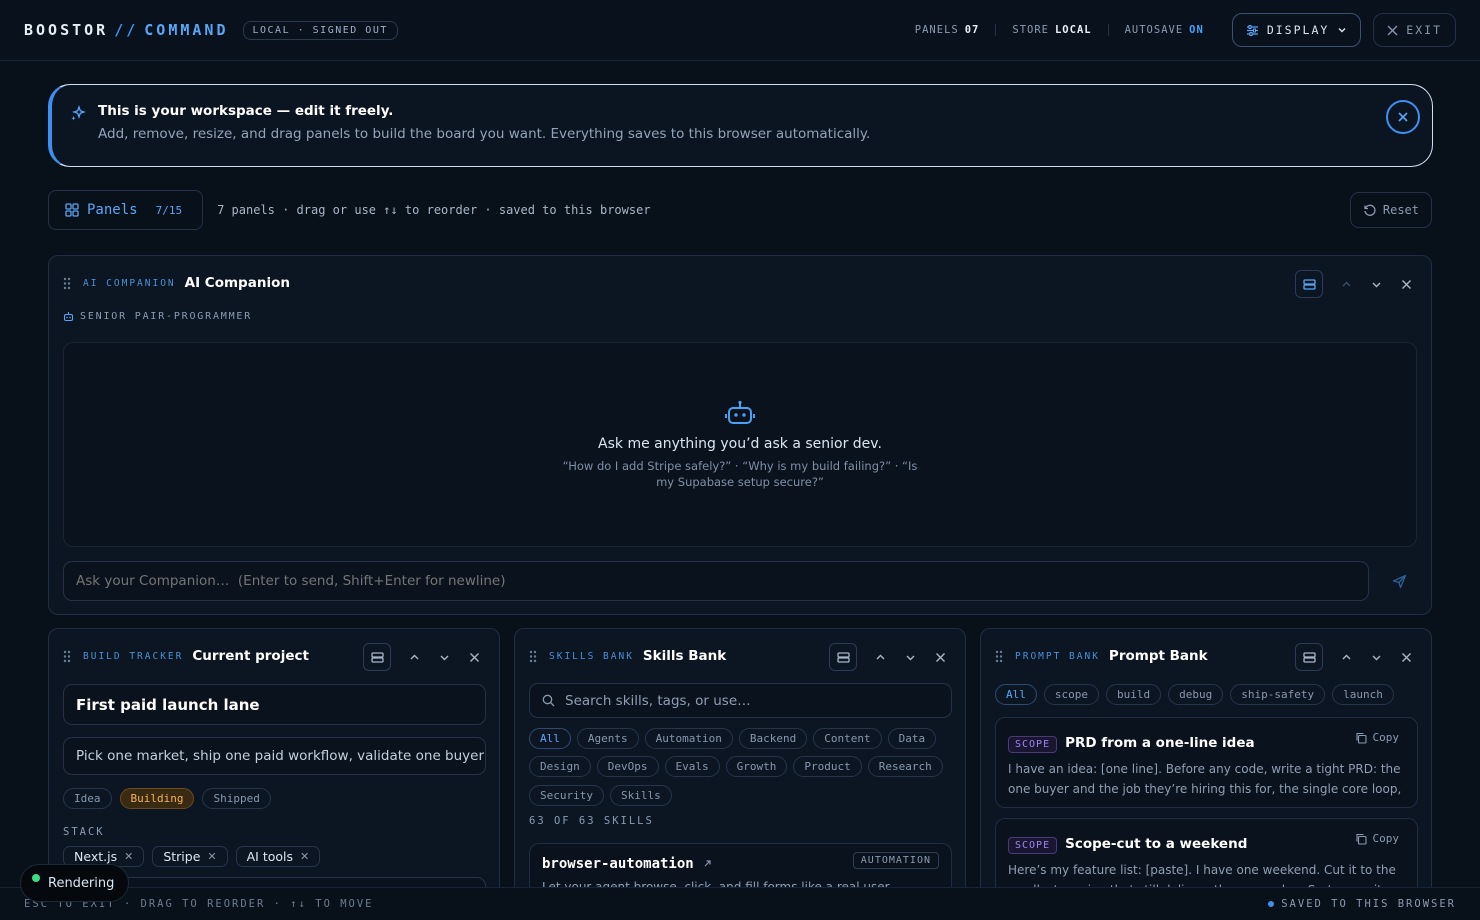  Describe the element at coordinates (166, 316) in the screenshot. I see `companion-role-label: SENIOR PAIR-PROGRAMMER` at that location.